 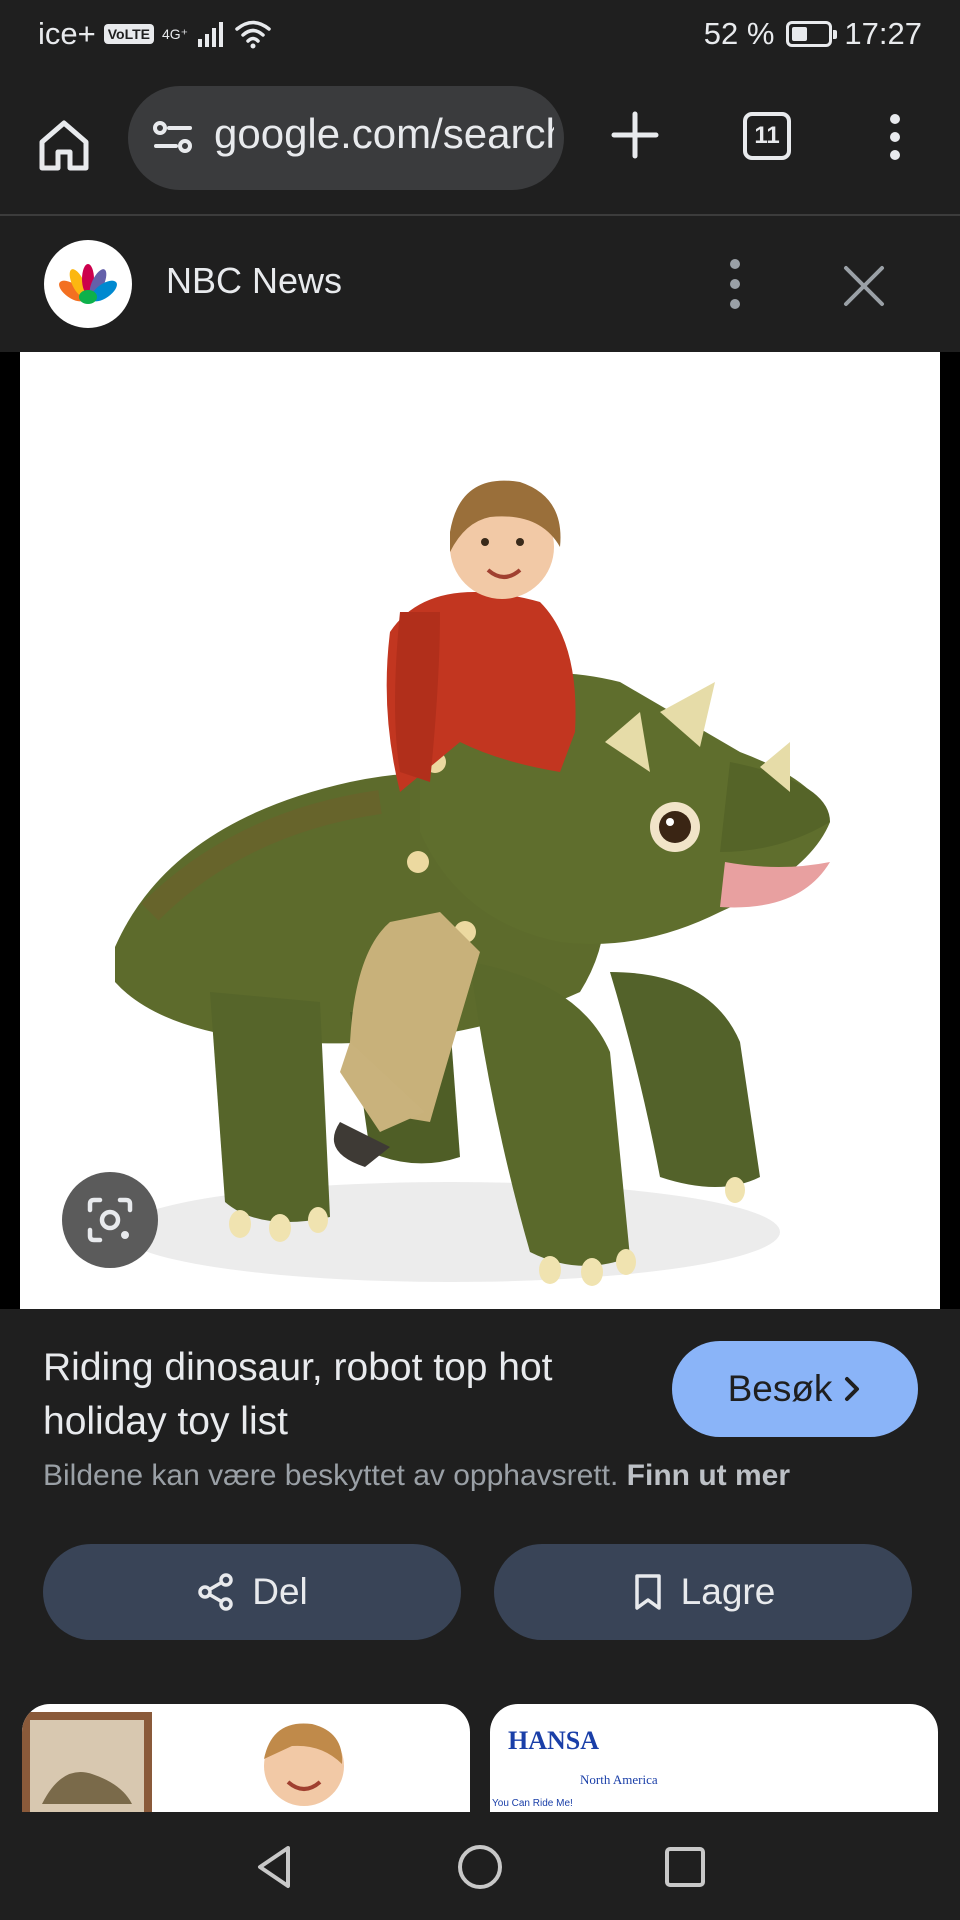 I want to click on share-button: Del, so click(x=252, y=1592).